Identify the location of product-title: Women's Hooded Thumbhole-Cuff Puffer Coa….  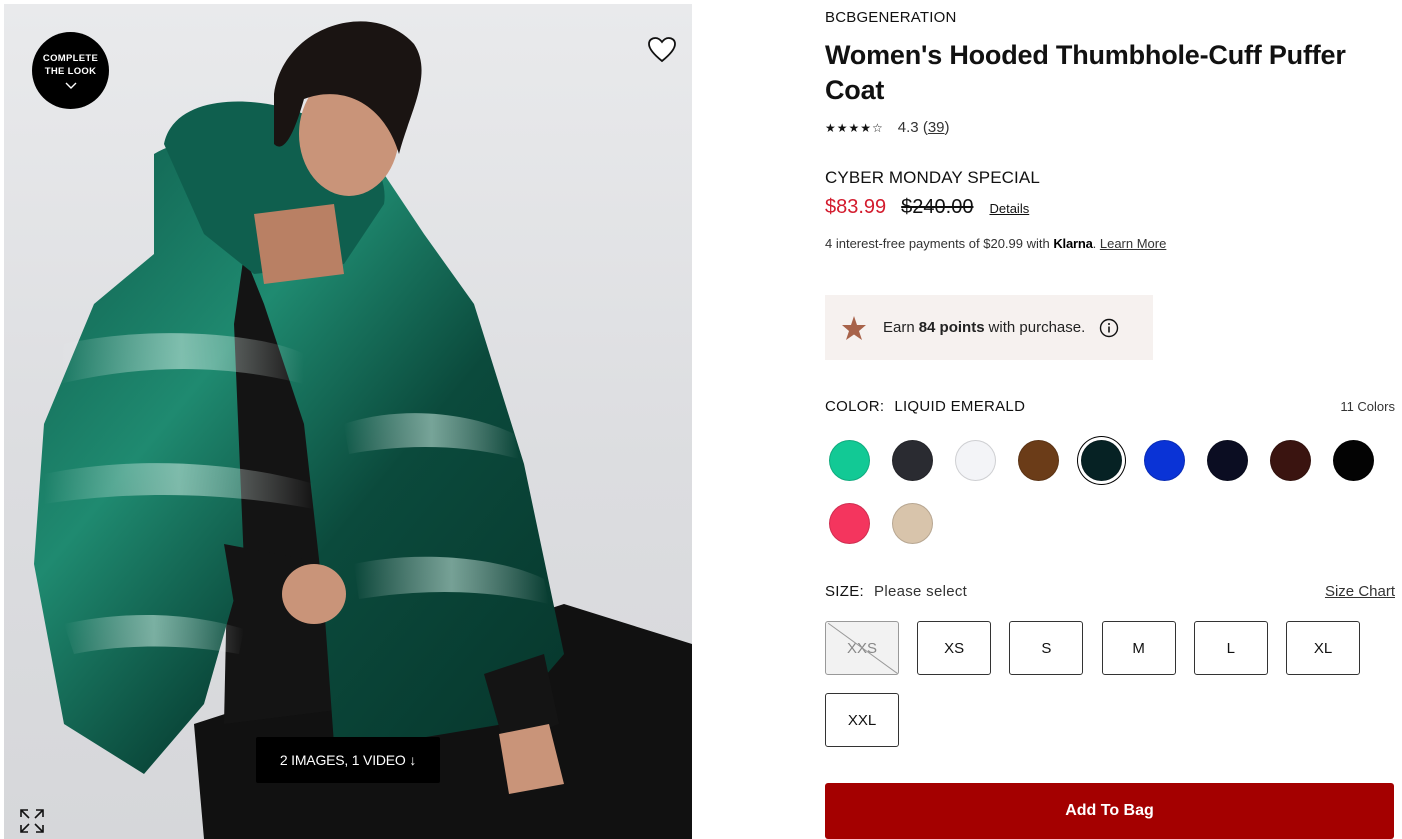
(1085, 72).